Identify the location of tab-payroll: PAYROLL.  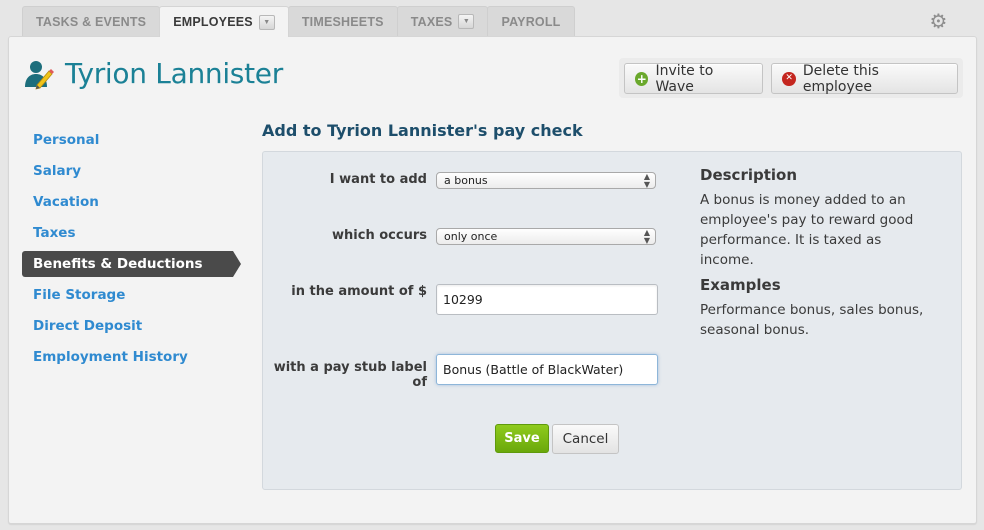
(531, 21).